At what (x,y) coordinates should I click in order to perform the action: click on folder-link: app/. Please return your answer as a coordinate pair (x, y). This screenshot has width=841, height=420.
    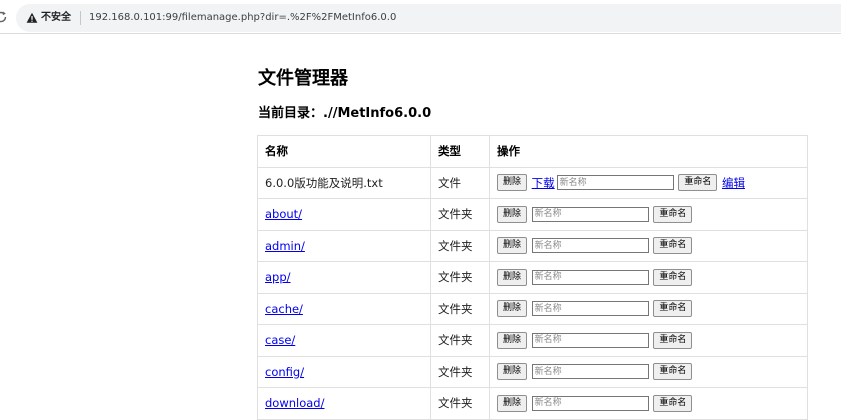
    Looking at the image, I should click on (278, 277).